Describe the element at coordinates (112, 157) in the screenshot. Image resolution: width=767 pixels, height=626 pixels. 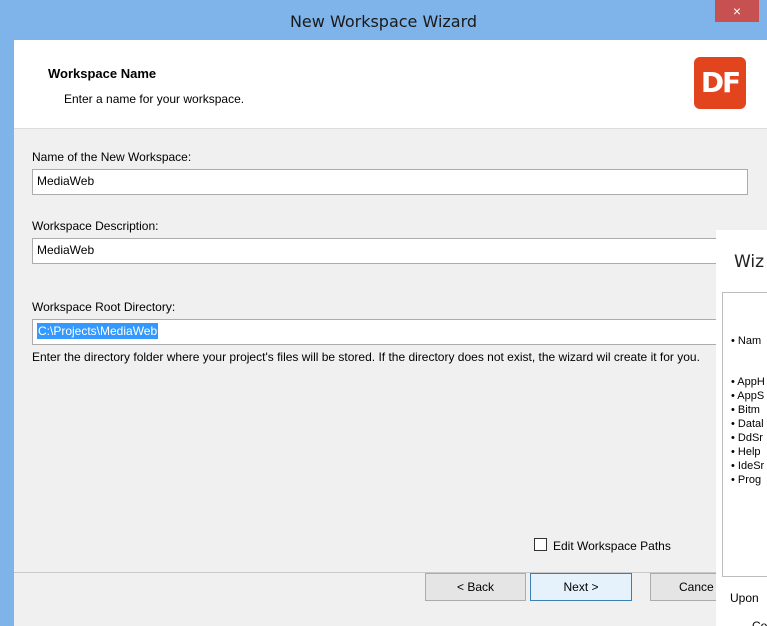
I see `workspace-name-label: Name of the New Workspace:` at that location.